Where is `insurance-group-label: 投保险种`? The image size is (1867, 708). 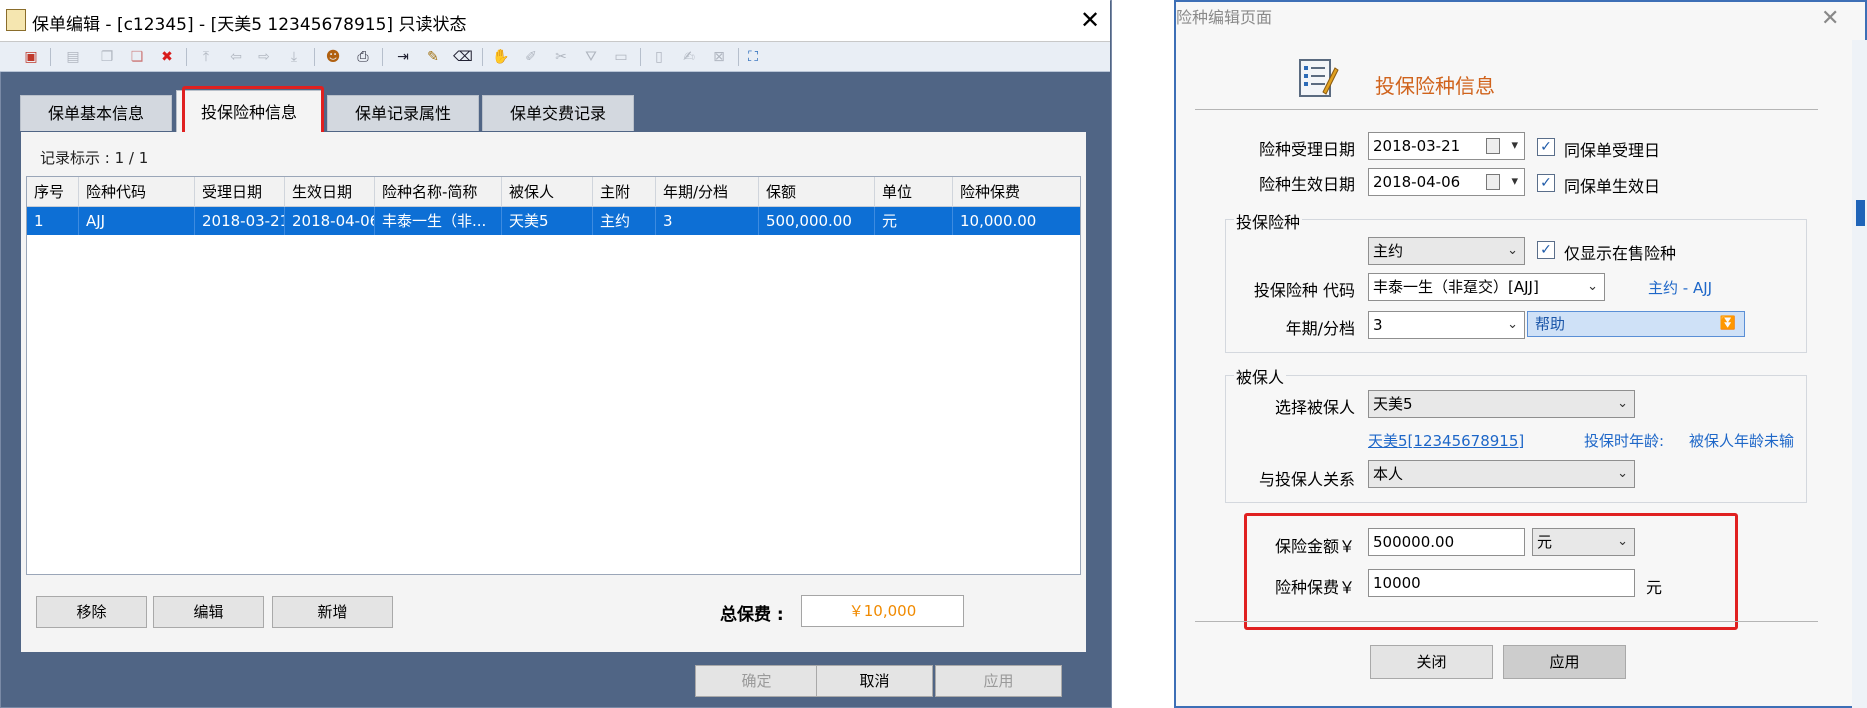 insurance-group-label: 投保险种 is located at coordinates (1268, 221).